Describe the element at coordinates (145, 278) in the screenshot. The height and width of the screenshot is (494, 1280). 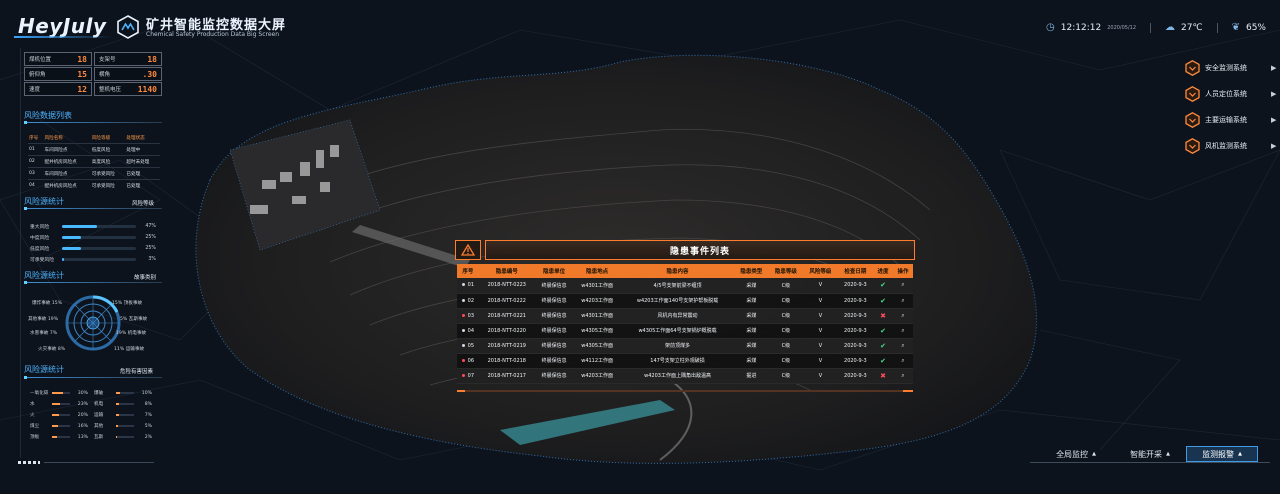
I see `accident-type-subtitle: 故事类别` at that location.